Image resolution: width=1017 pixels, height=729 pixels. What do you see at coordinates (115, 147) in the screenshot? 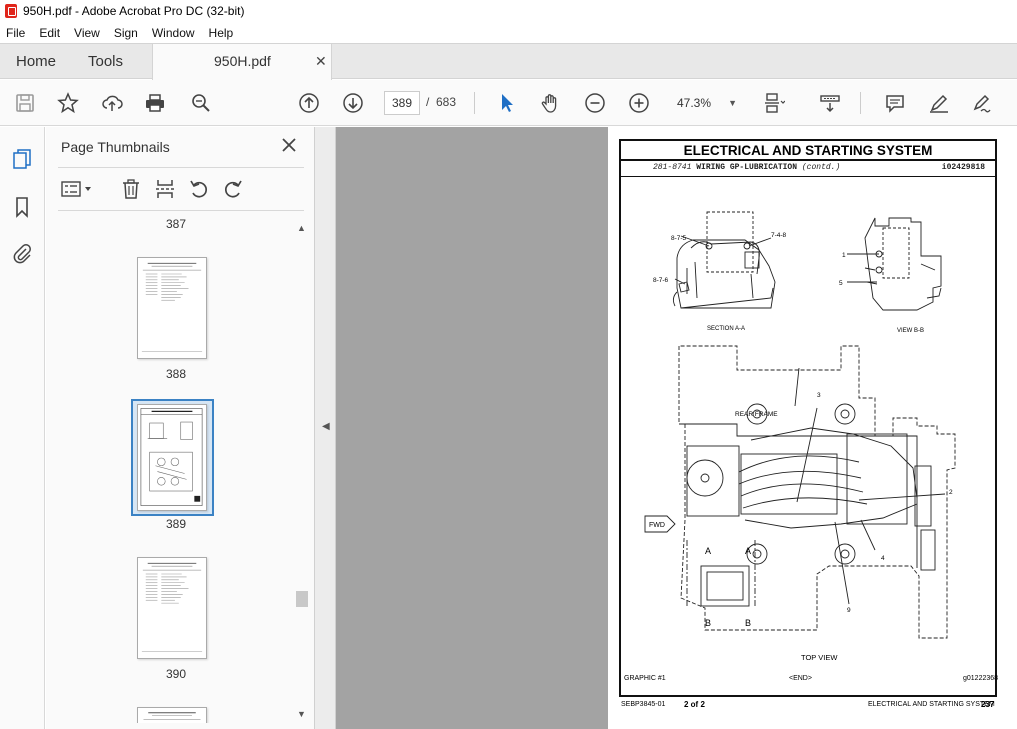
I see `panel-title: Page Thumbnails` at bounding box center [115, 147].